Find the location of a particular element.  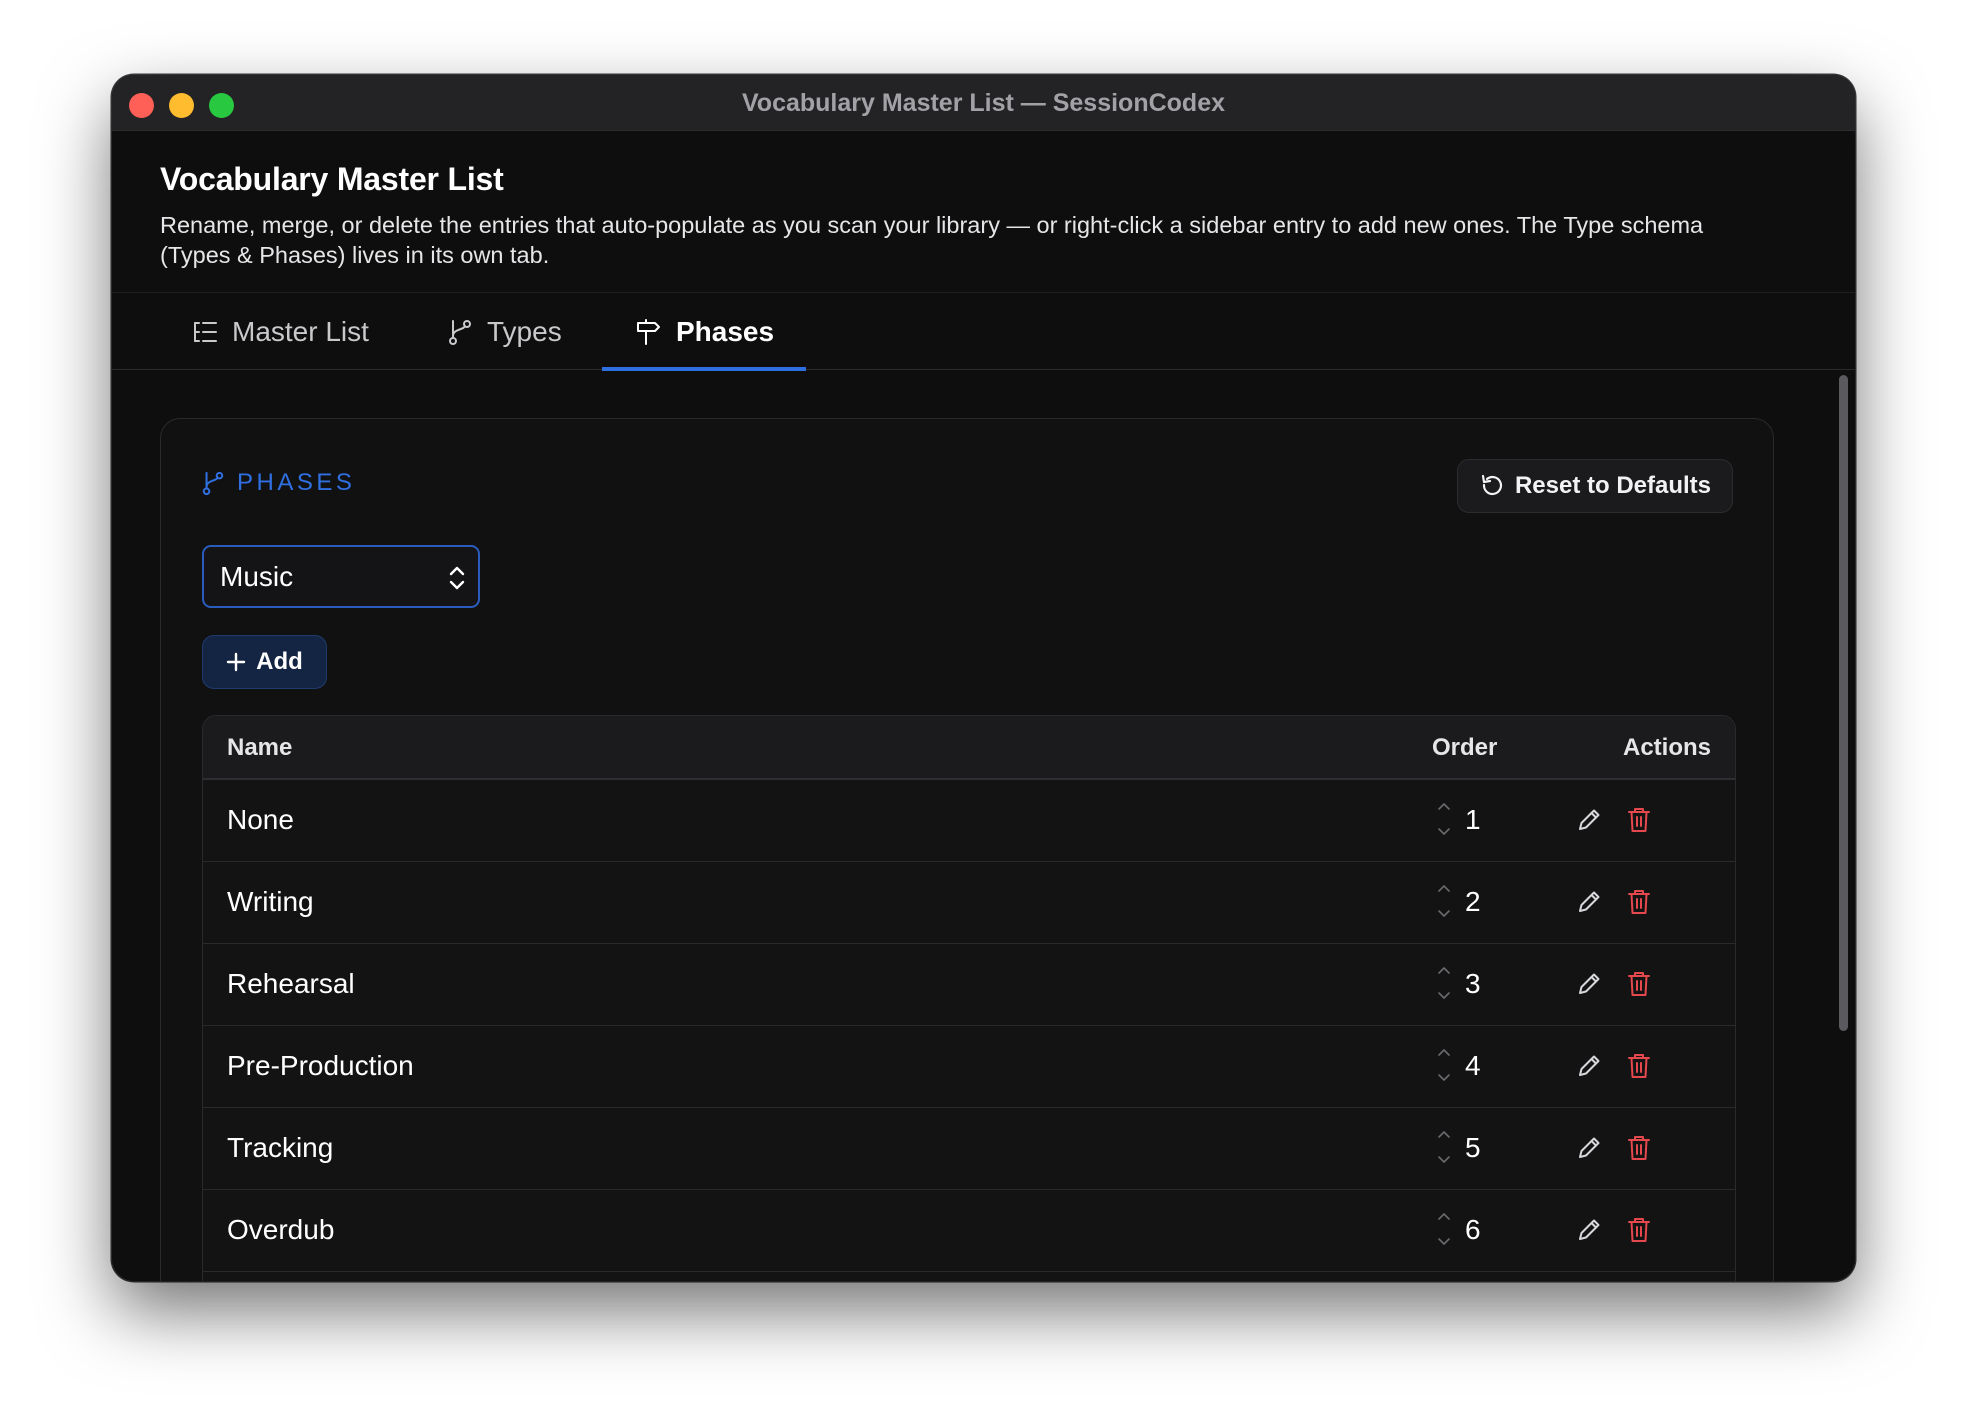

phase-order: 5 is located at coordinates (1473, 1147).